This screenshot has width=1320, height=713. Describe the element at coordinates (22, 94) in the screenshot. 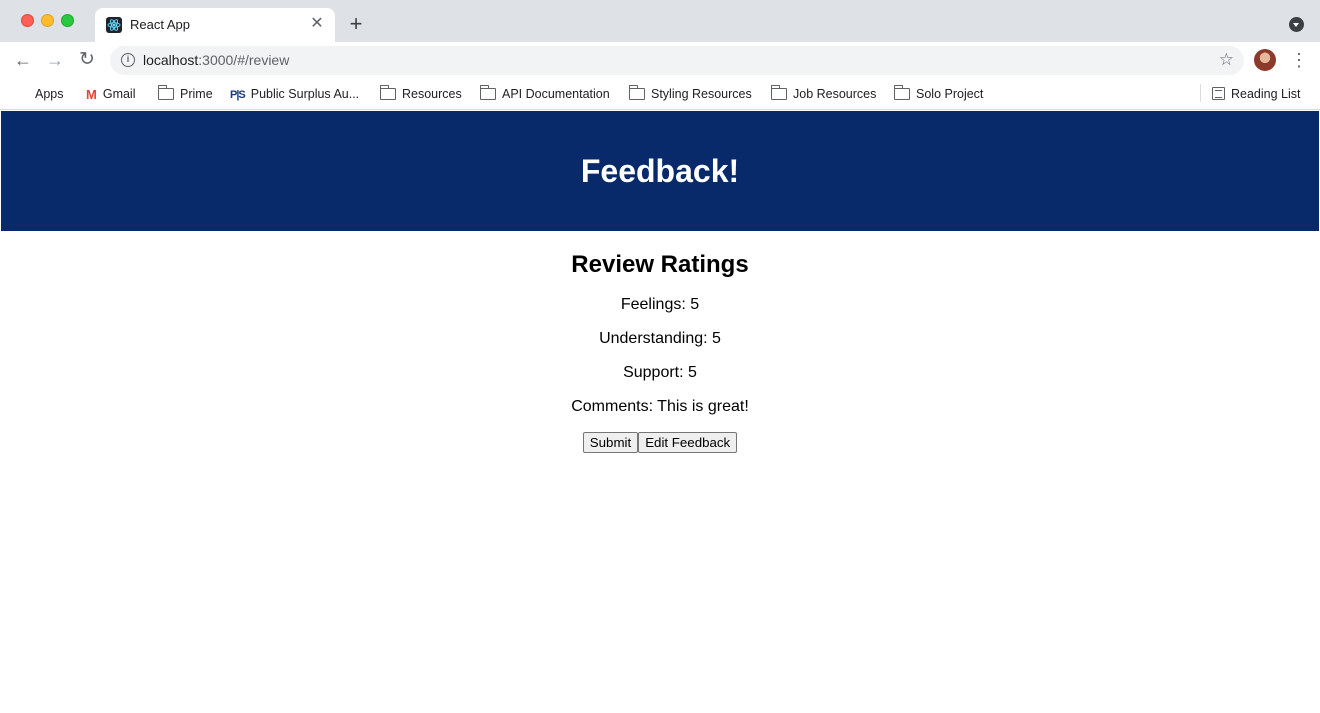

I see `apps-grid-icon` at that location.